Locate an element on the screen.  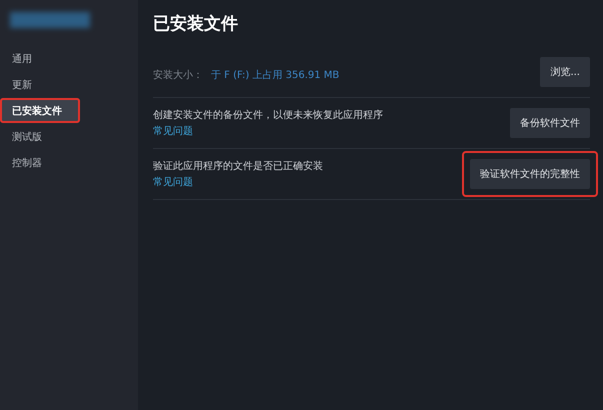
sidebar-item: 测试版 is located at coordinates (69, 136).